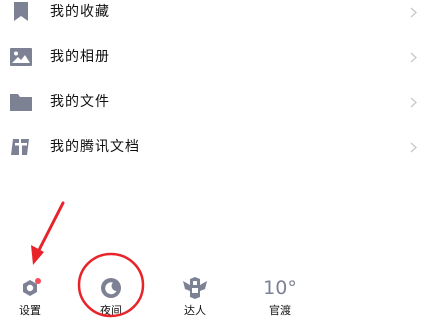  I want to click on folder-icon, so click(21, 102).